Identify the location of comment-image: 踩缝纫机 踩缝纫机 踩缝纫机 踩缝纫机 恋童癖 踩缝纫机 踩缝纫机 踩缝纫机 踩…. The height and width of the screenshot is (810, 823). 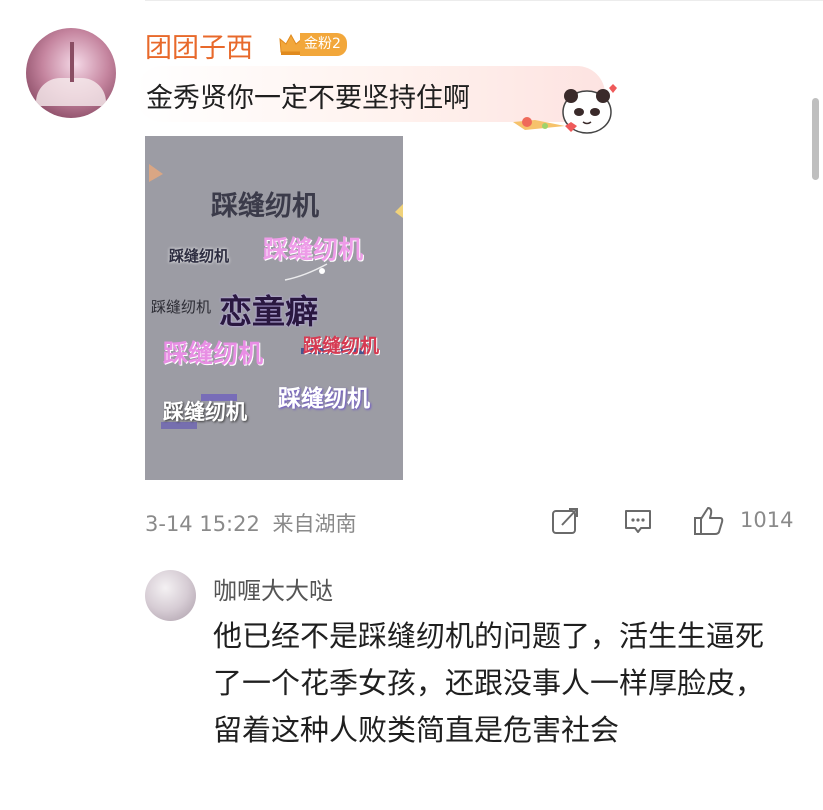
(274, 308).